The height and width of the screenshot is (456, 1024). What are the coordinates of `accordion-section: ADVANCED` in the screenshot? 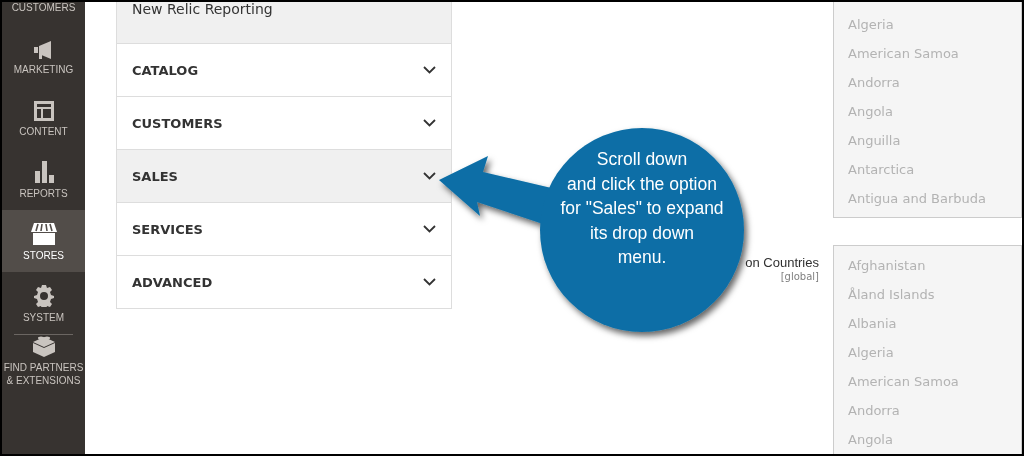 It's located at (284, 282).